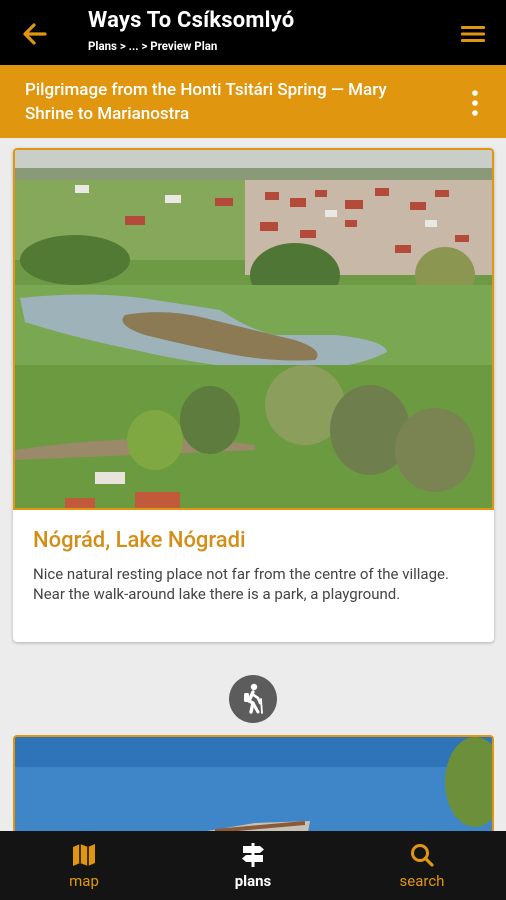 Image resolution: width=506 pixels, height=900 pixels. I want to click on waypoint-title: Nógrád, Lake Nógradi, so click(139, 540).